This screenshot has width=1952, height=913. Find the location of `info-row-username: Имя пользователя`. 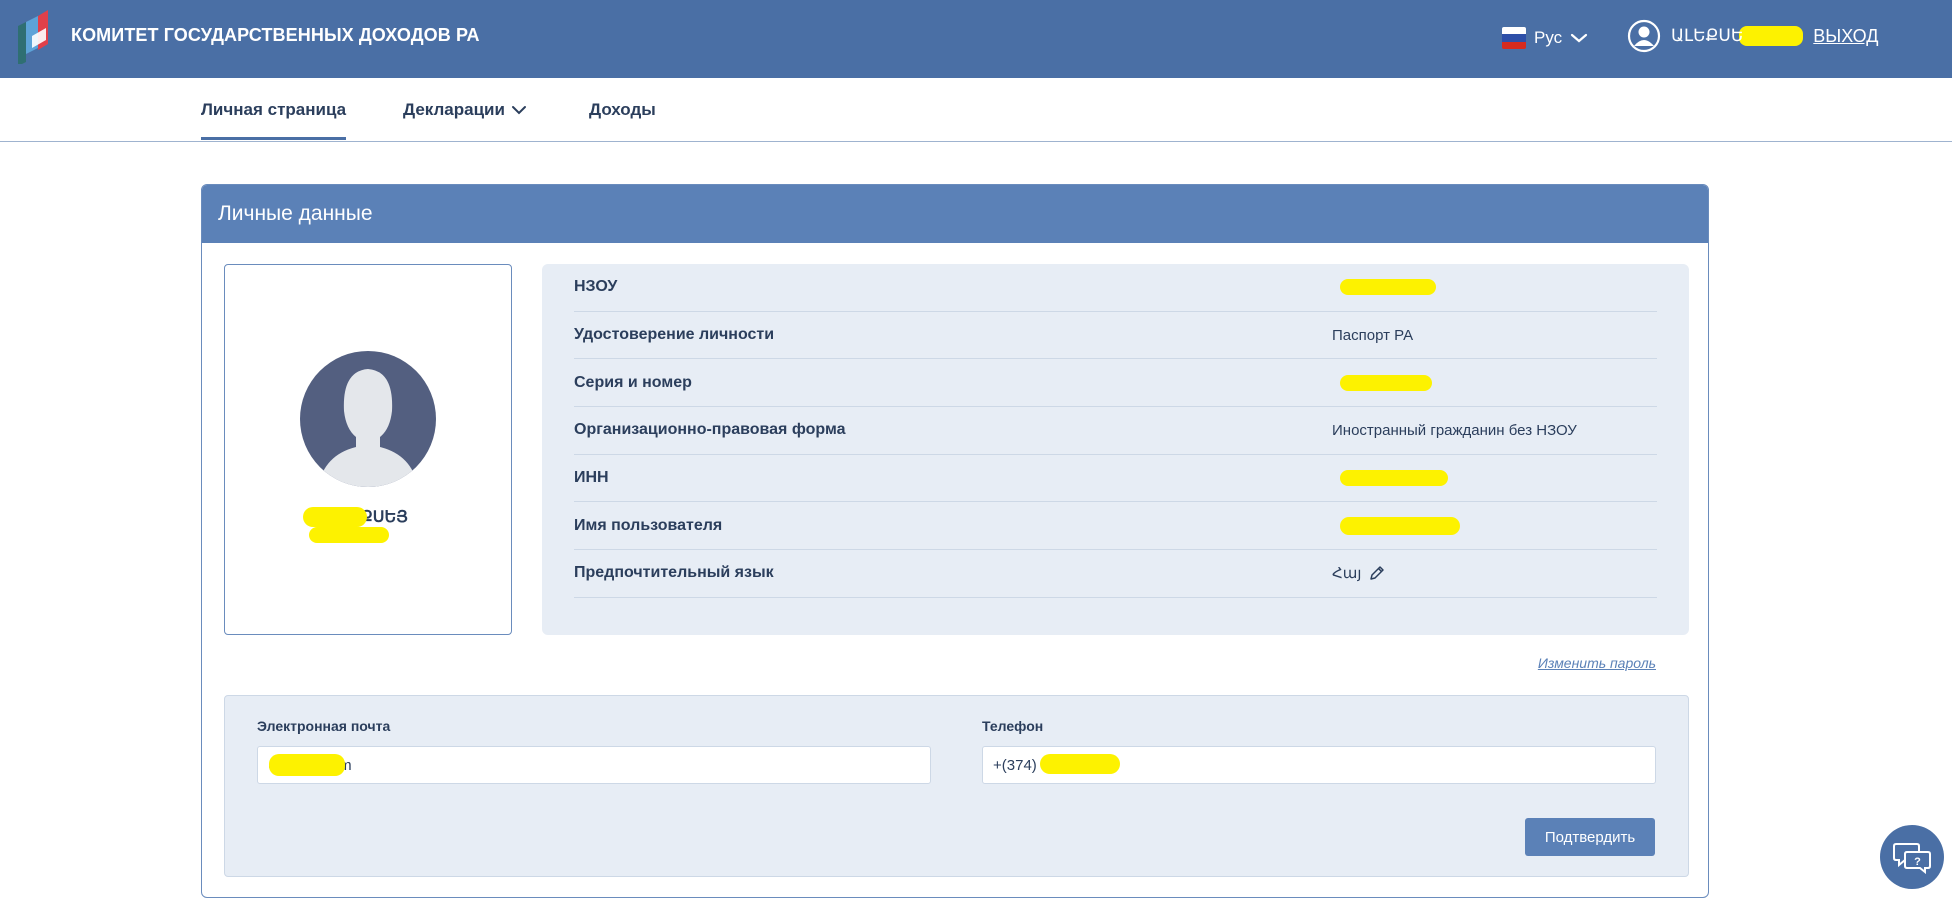

info-row-username: Имя пользователя is located at coordinates (1115, 526).